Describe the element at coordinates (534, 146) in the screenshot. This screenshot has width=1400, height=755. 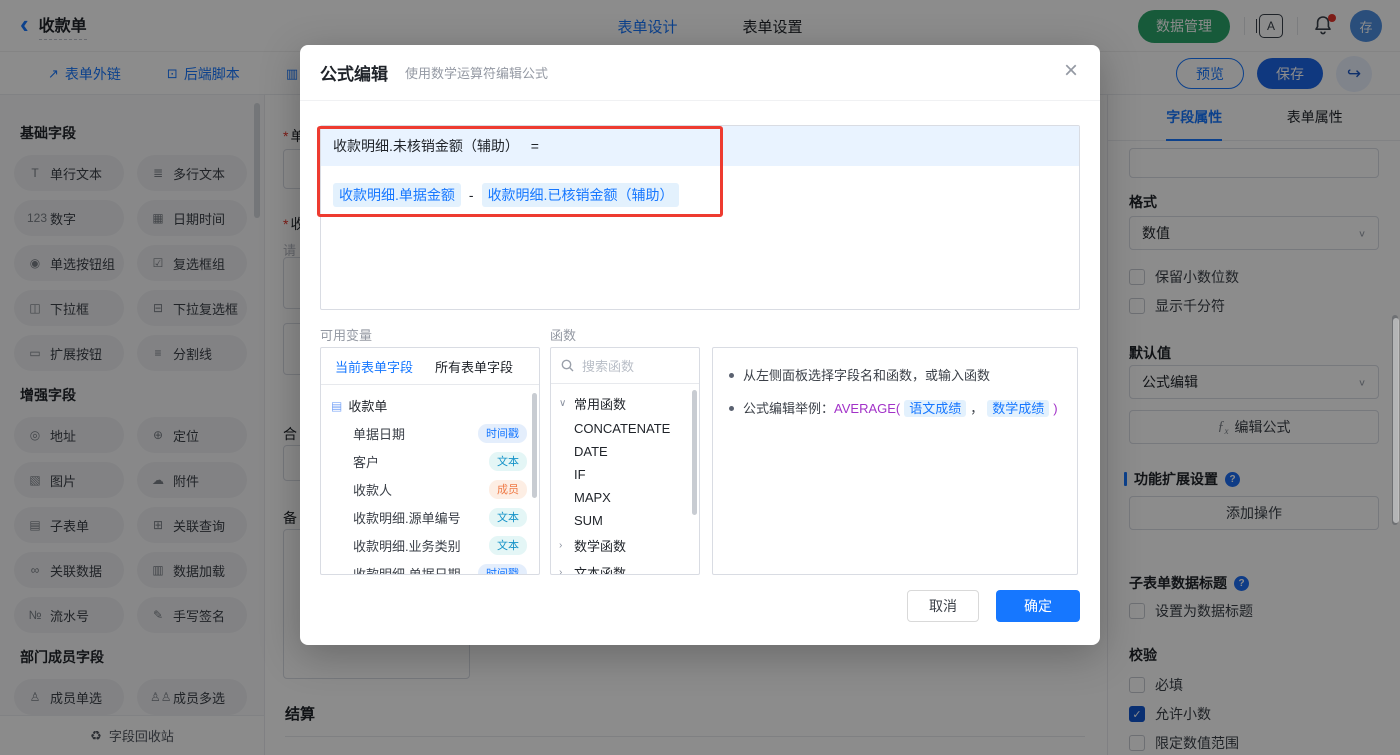
I see `equals-sign: =` at that location.